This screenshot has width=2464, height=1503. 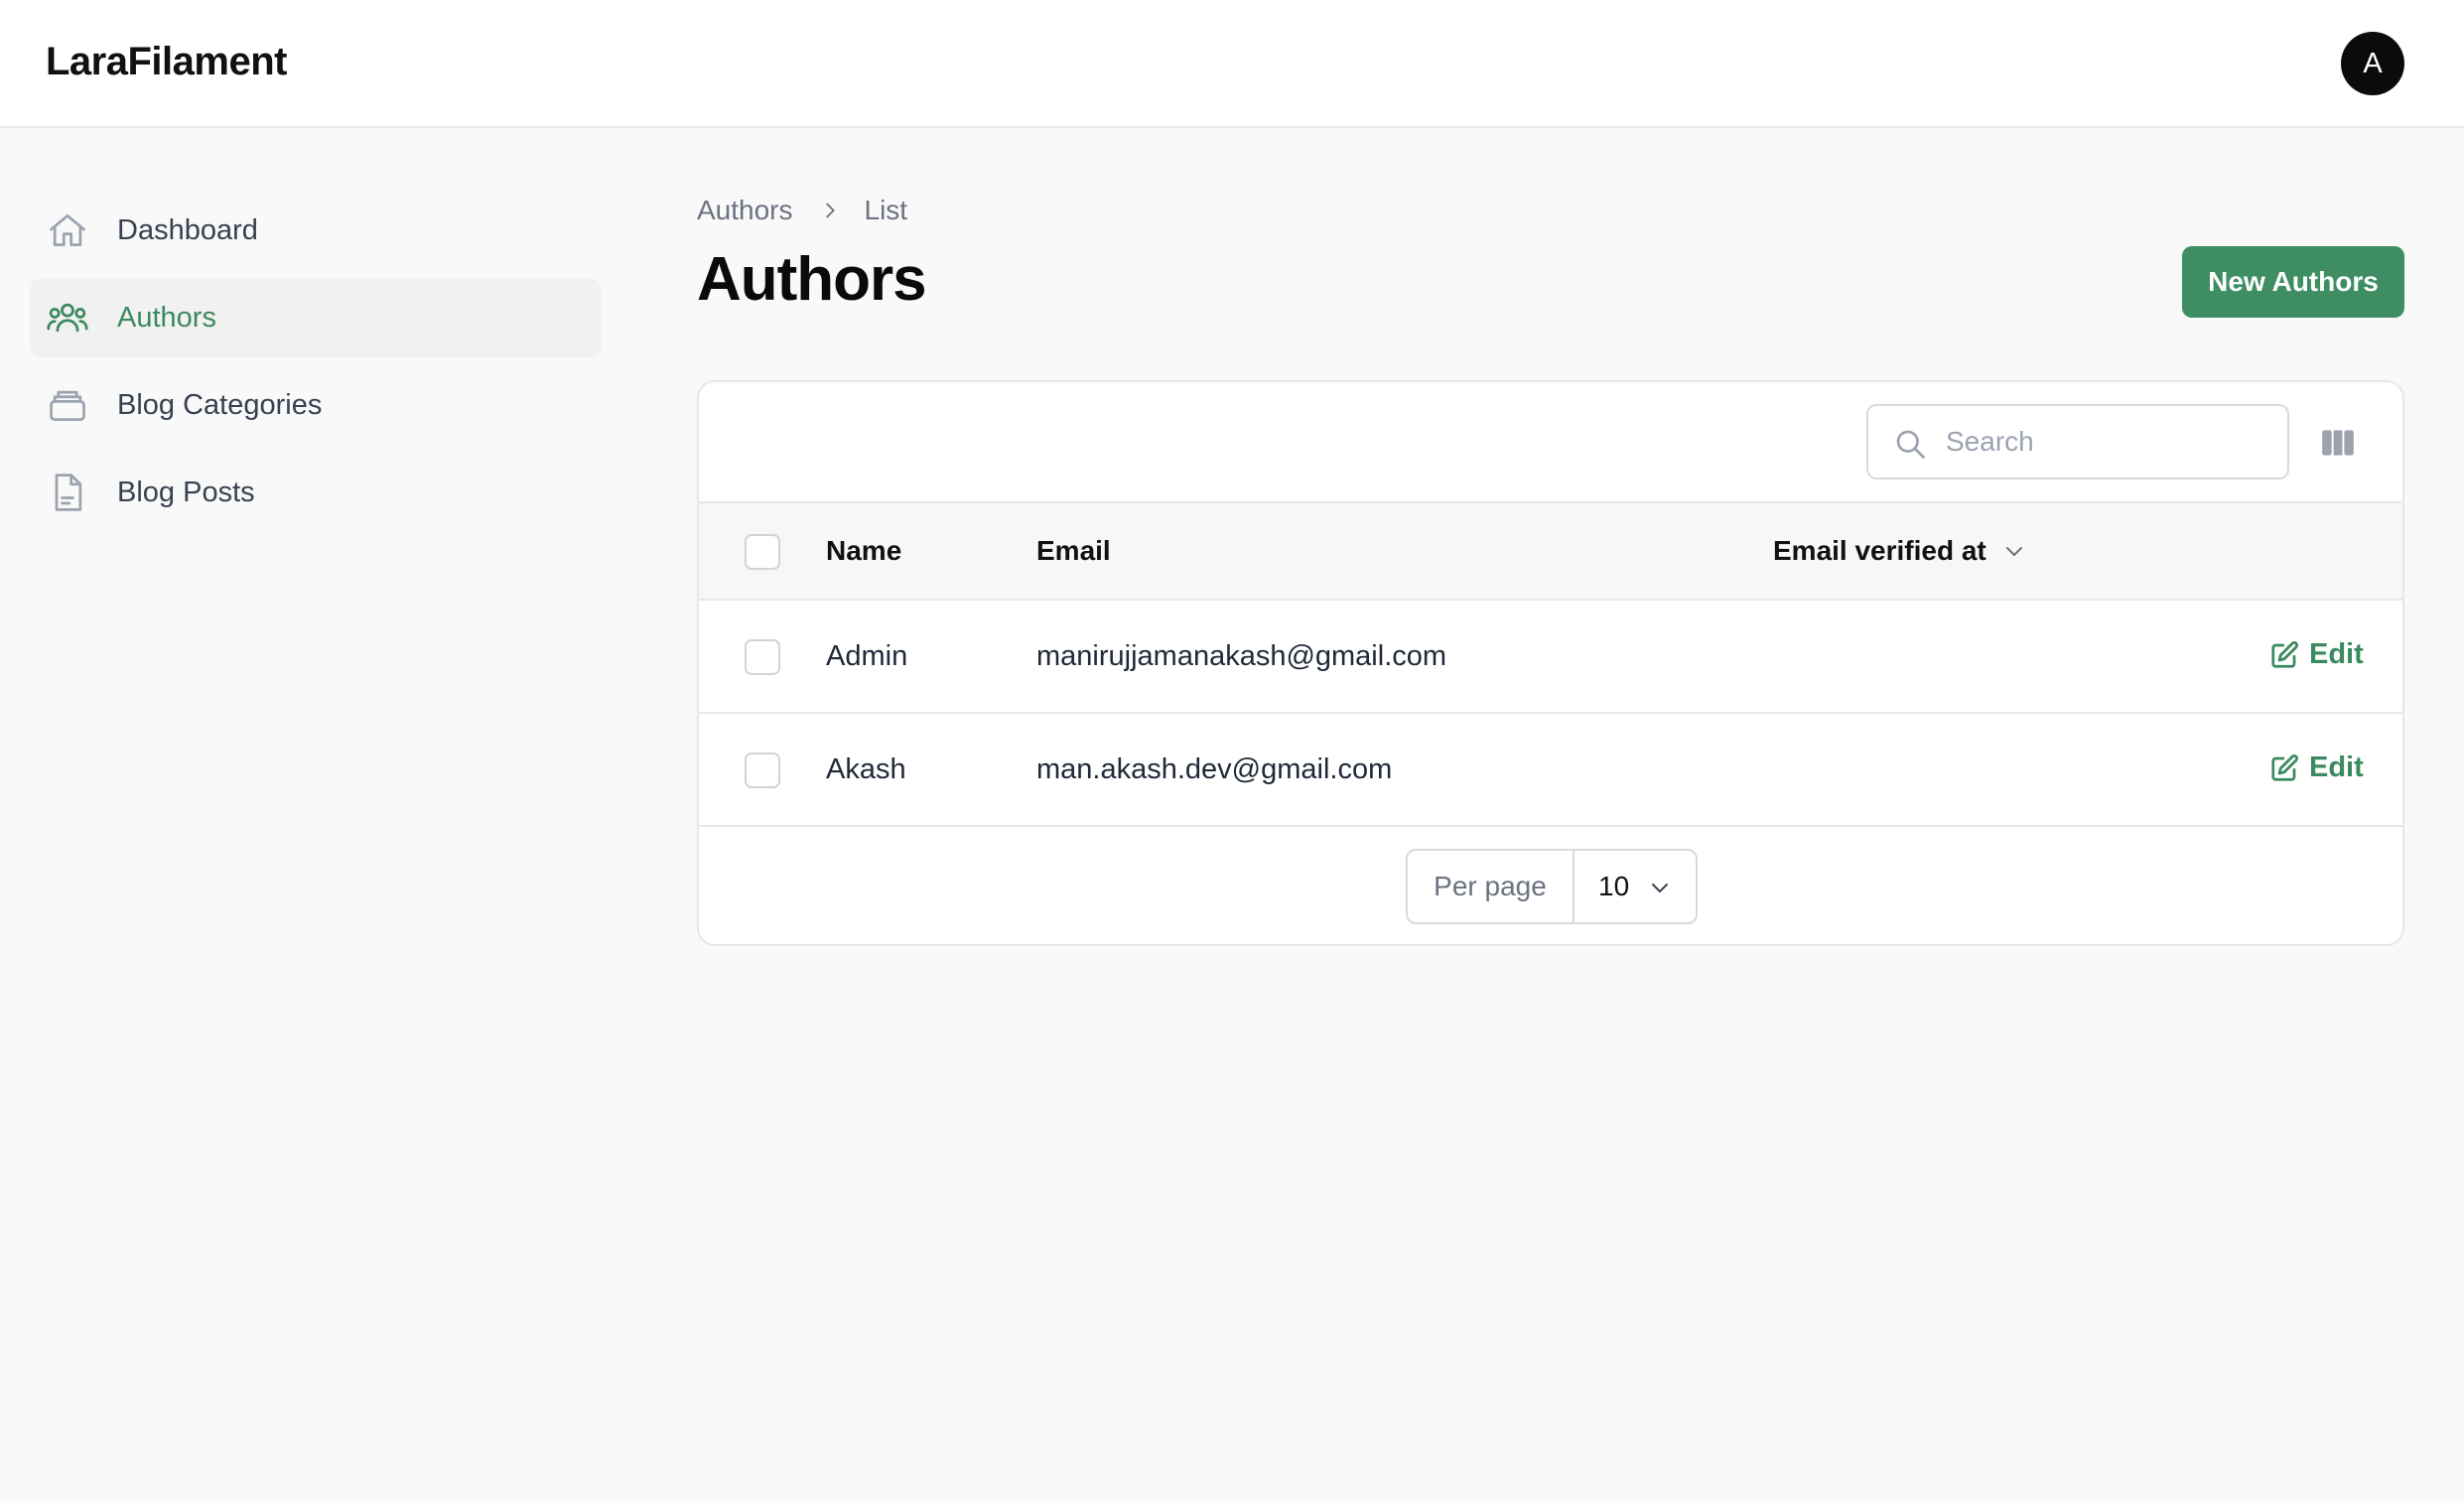 I want to click on sidebar-item-authors: Authors, so click(x=316, y=317).